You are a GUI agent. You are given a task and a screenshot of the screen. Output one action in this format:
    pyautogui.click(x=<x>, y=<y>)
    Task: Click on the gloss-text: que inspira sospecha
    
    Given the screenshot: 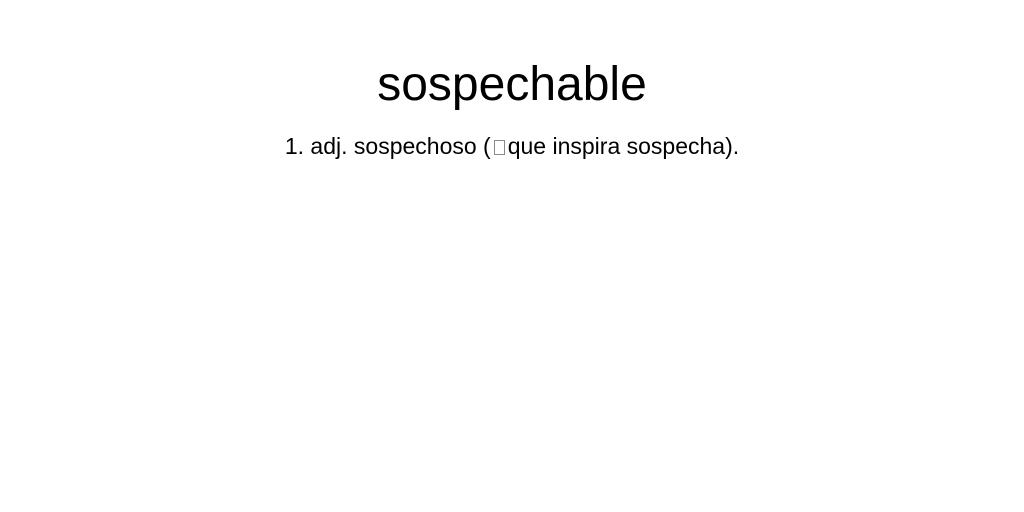 What is the action you would take?
    pyautogui.click(x=616, y=146)
    